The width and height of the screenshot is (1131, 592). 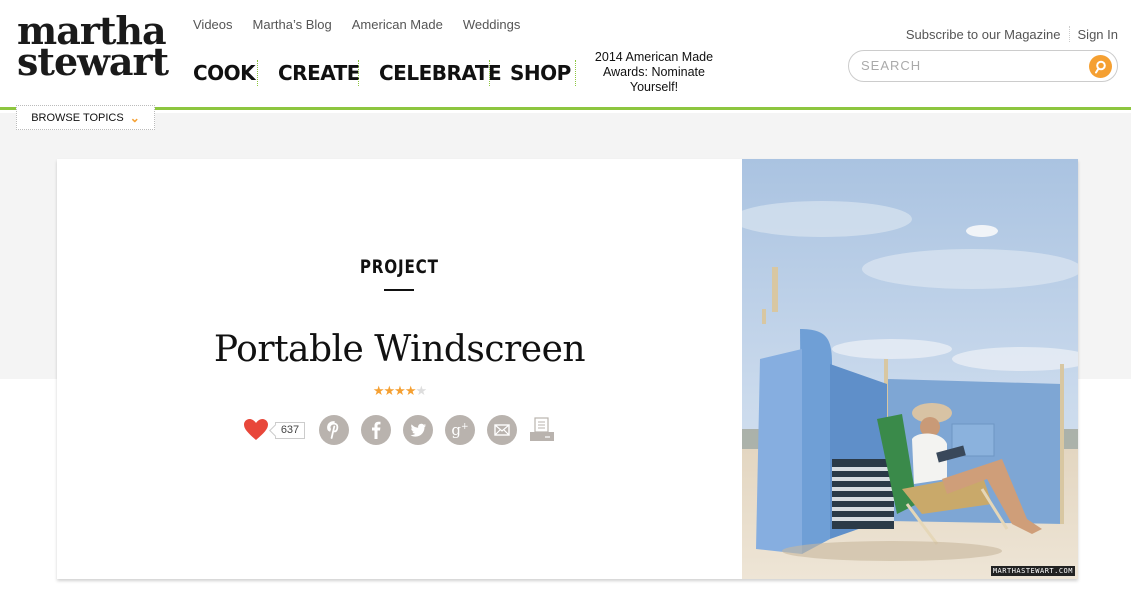 I want to click on facebook-icon, so click(x=376, y=430).